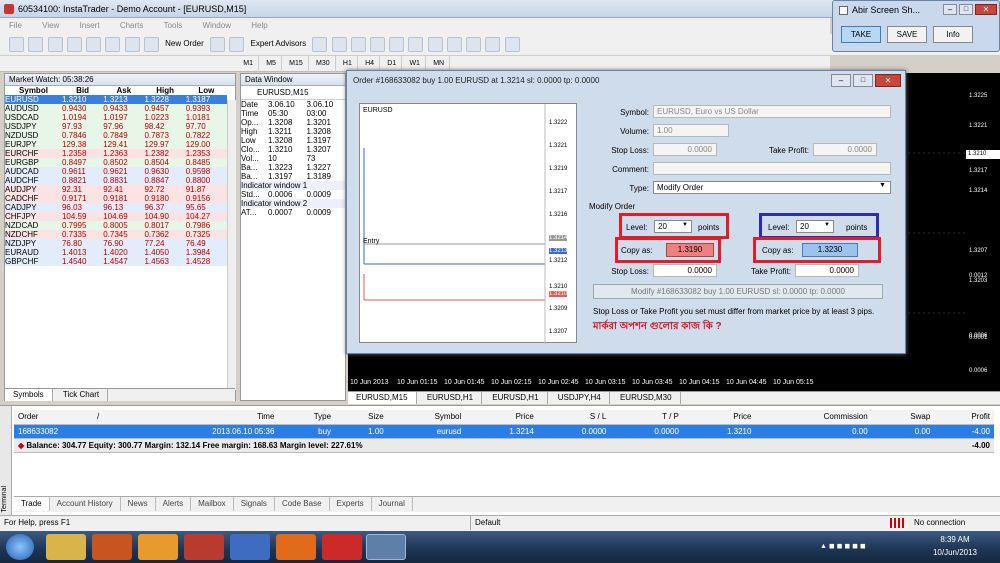 This screenshot has width=1000, height=563. I want to click on media-player-icon, so click(112, 547).